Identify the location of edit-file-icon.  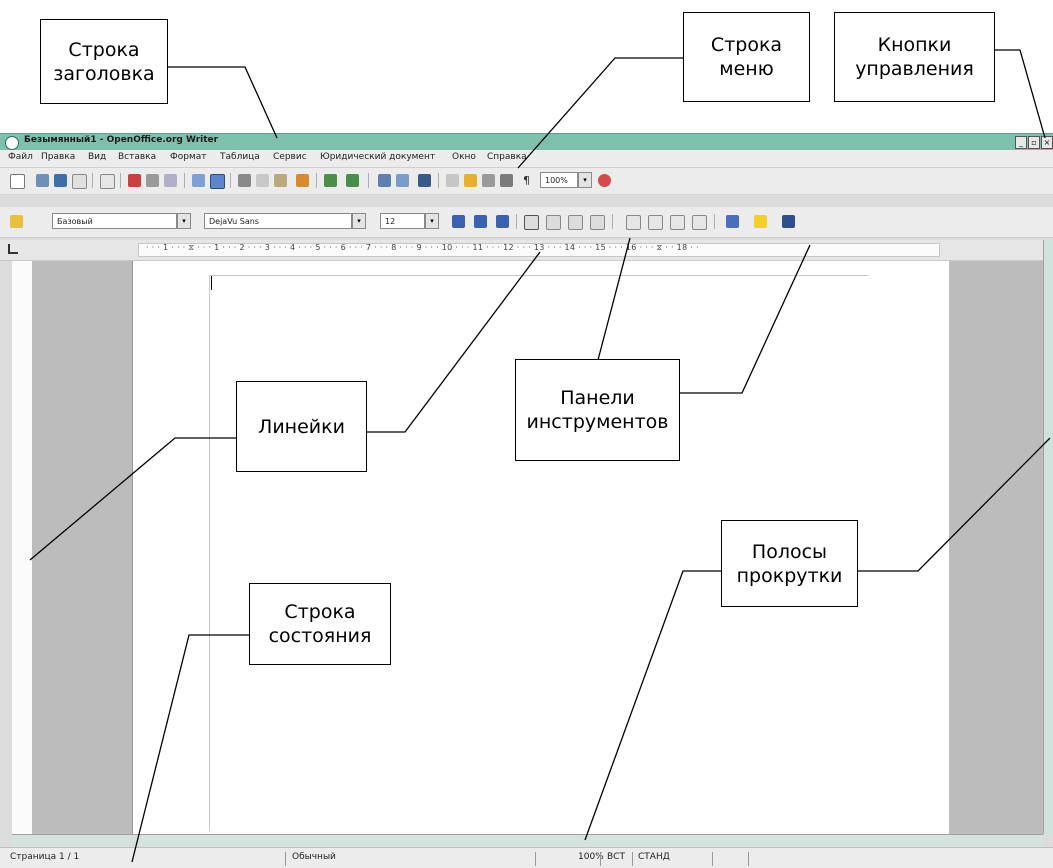
(107, 181).